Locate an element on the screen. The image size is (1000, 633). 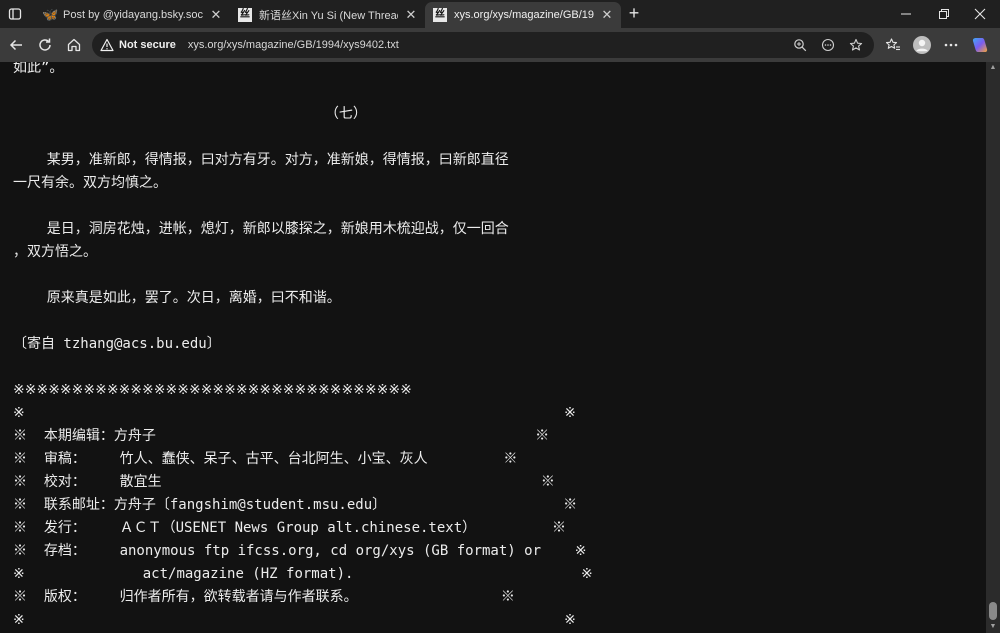
settings-menu-button is located at coordinates (951, 45).